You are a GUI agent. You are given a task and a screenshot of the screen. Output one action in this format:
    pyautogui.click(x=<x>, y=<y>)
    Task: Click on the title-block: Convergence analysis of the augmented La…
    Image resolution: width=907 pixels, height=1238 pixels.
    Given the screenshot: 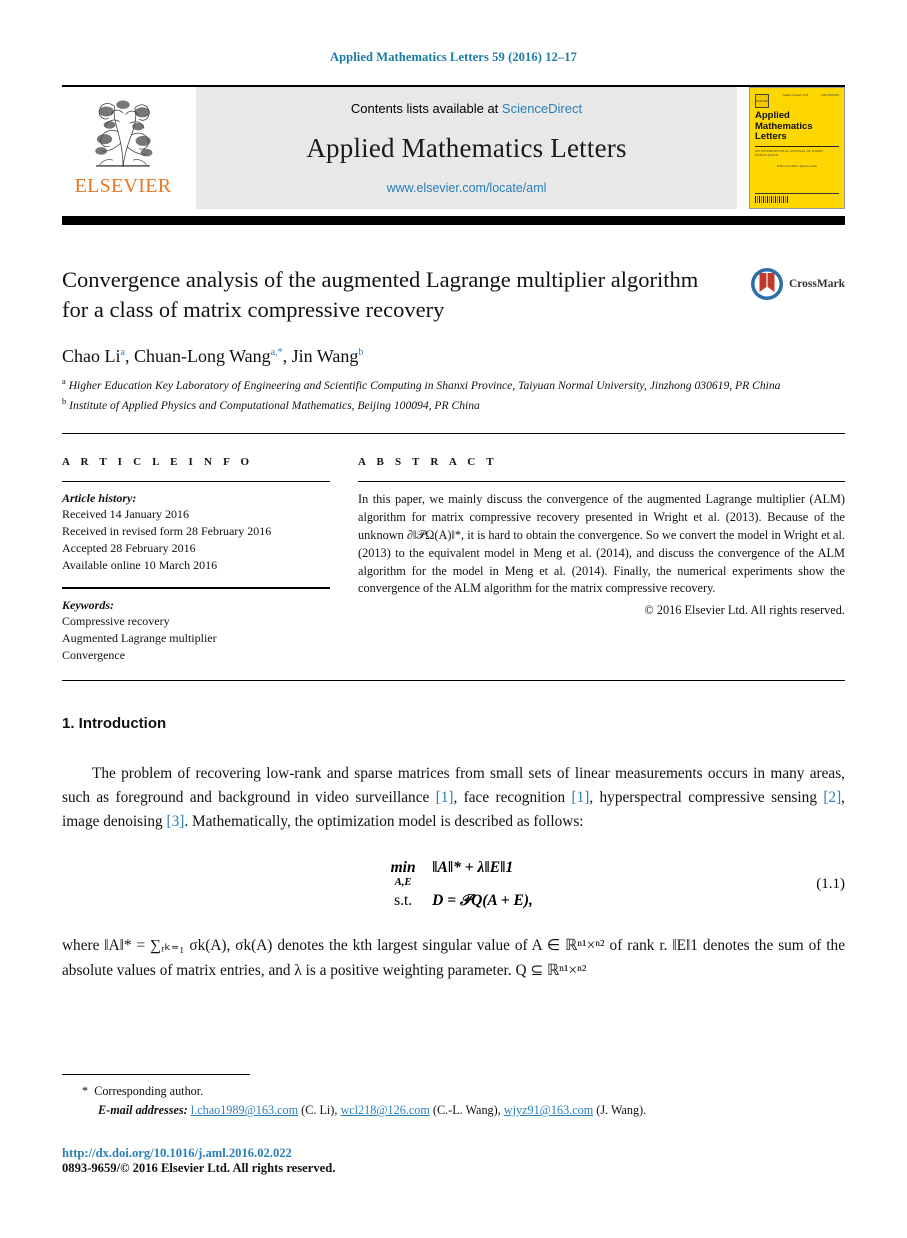 What is the action you would take?
    pyautogui.click(x=453, y=294)
    